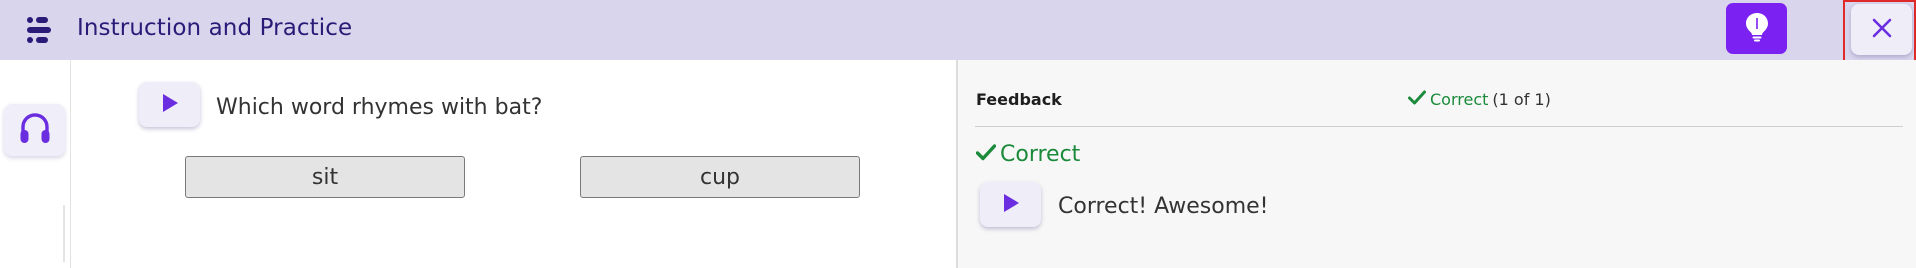 This screenshot has height=268, width=1916. I want to click on answer-option-cup: cup, so click(720, 177).